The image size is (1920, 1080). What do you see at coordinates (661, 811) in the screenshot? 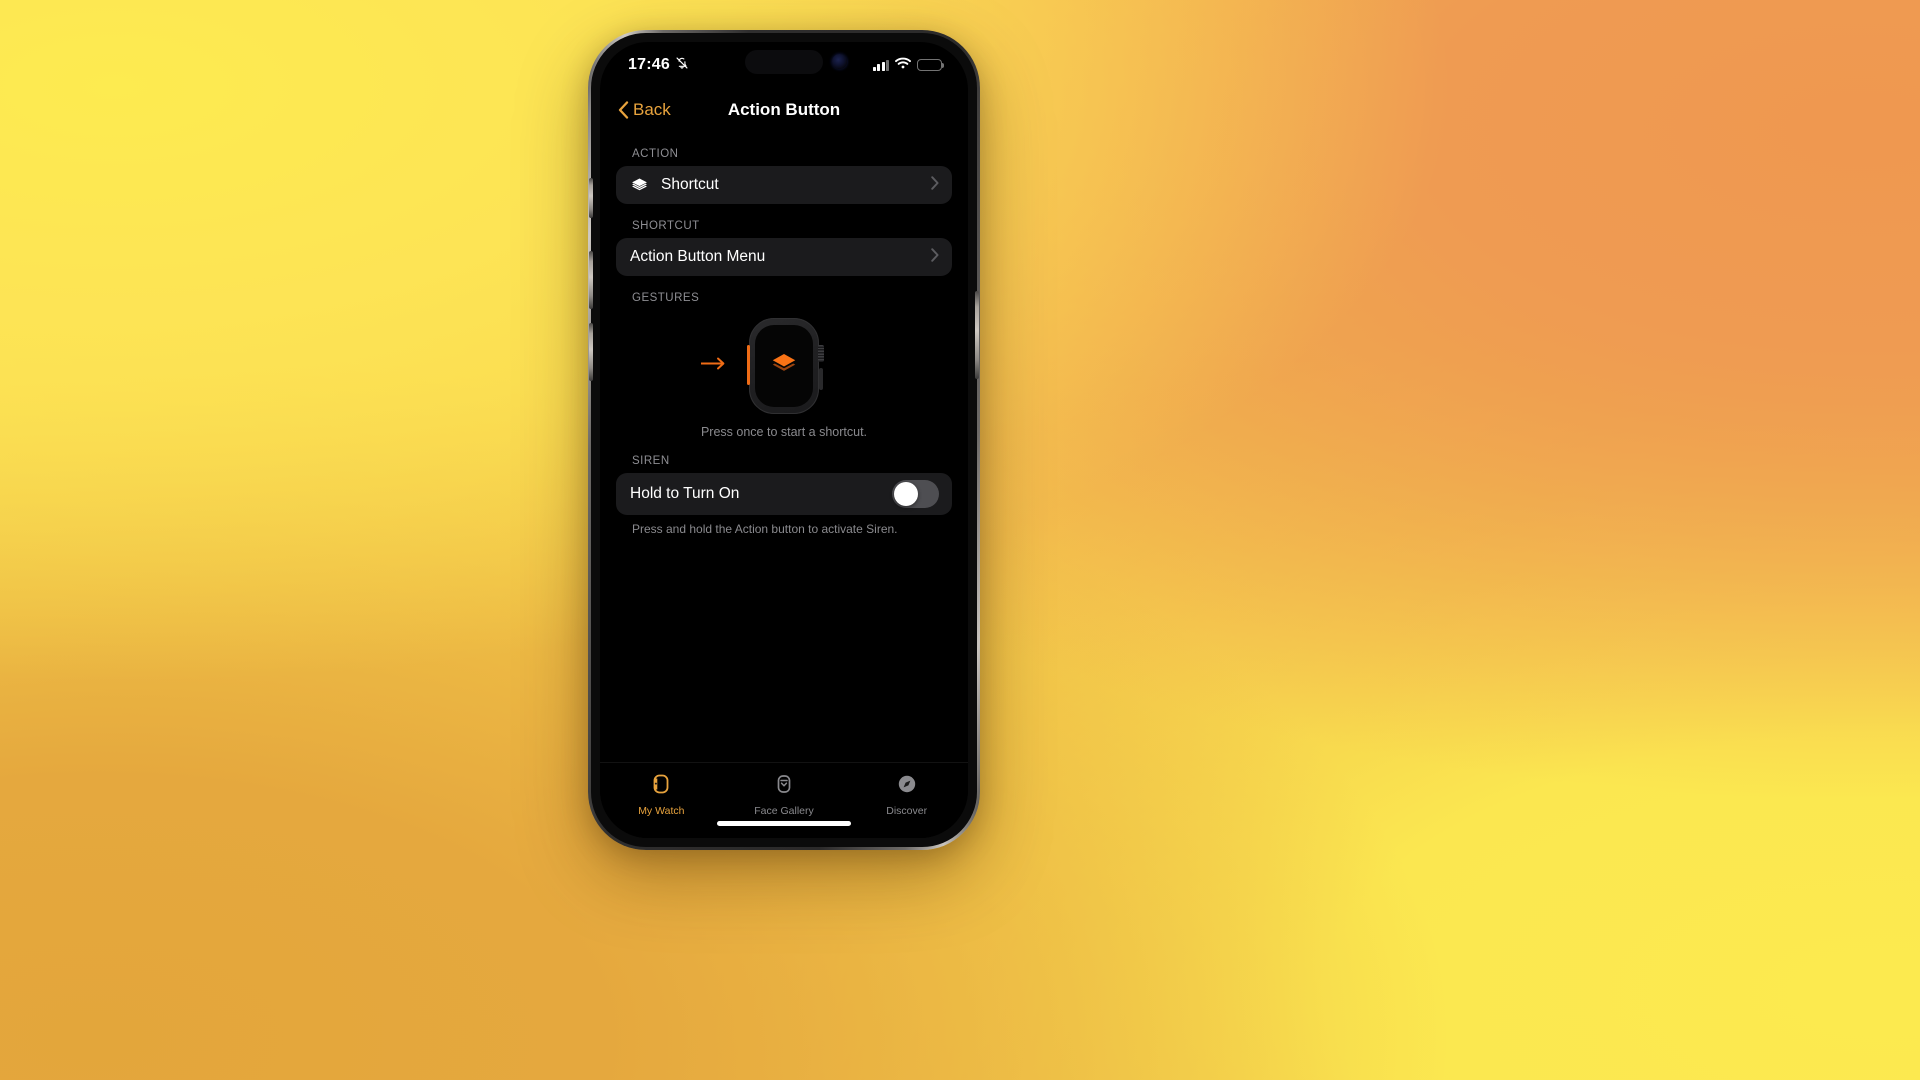
I see `tab-my-watch-label: My Watch` at bounding box center [661, 811].